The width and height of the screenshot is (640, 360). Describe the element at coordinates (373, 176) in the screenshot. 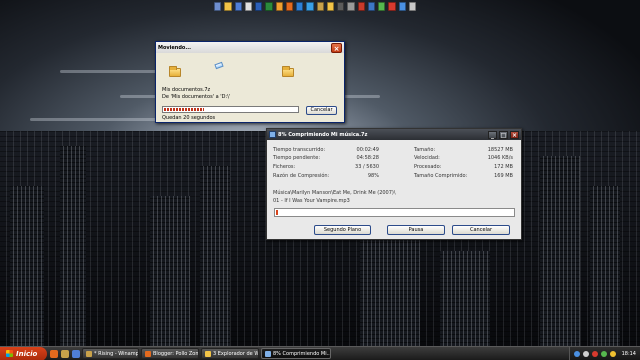

I see `stat-value: 98%` at that location.